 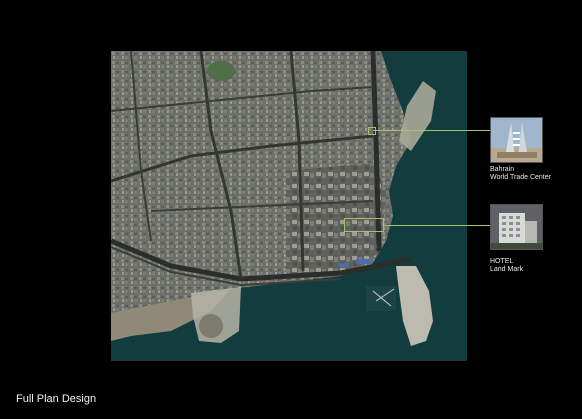 What do you see at coordinates (502, 169) in the screenshot?
I see `wtc-caption-line1: Bahrain` at bounding box center [502, 169].